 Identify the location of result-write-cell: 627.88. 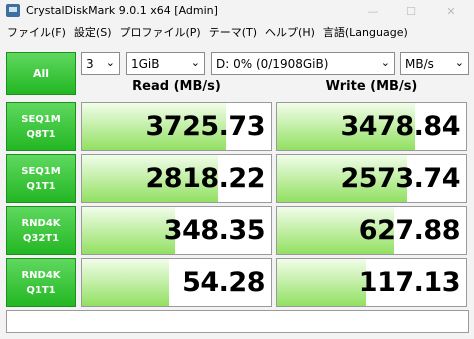
(371, 230).